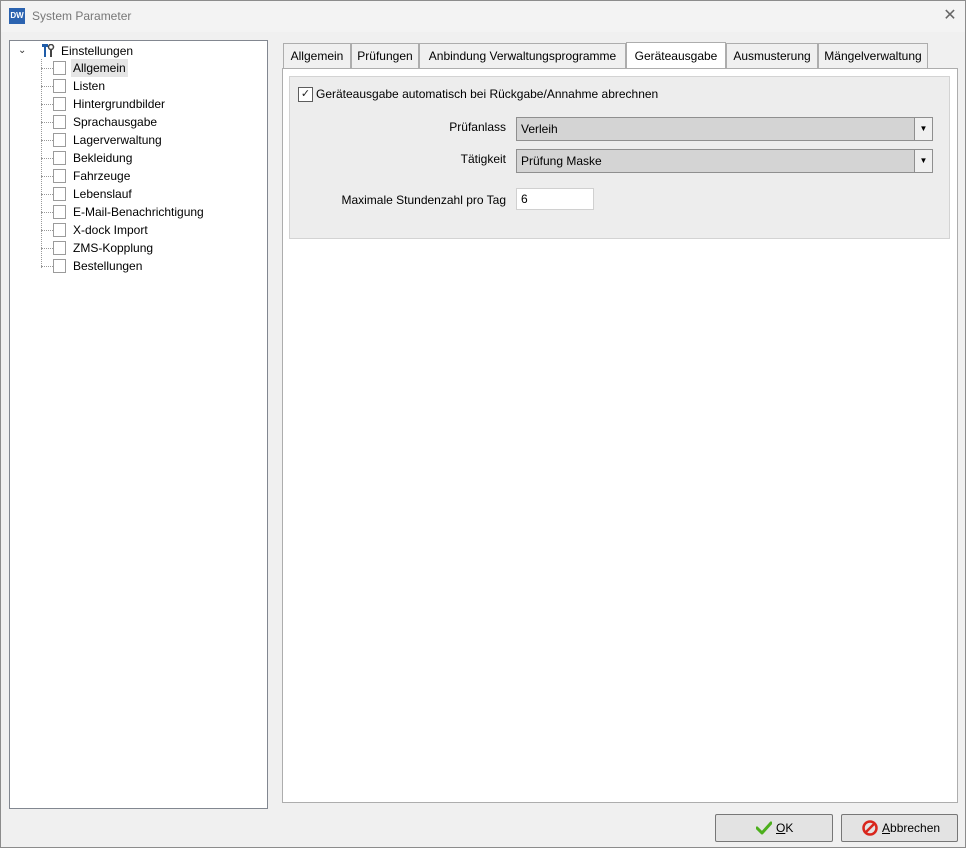  What do you see at coordinates (873, 55) in the screenshot?
I see `tab-maengelverwaltung: Mängelverwaltung` at bounding box center [873, 55].